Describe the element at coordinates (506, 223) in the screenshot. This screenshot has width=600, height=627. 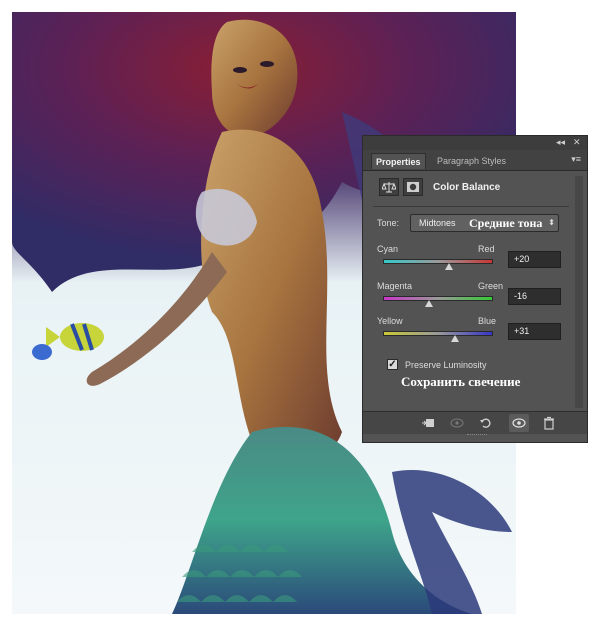
I see `tone-value-translation: Средние тона` at that location.